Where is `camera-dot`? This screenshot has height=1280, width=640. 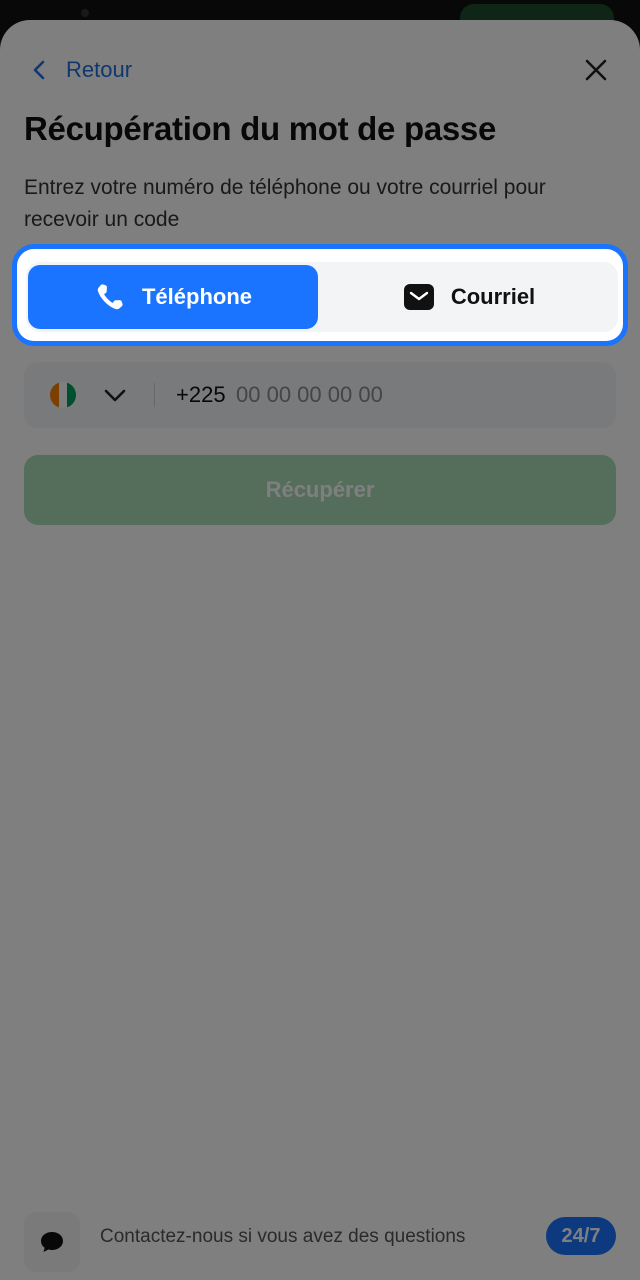 camera-dot is located at coordinates (85, 13).